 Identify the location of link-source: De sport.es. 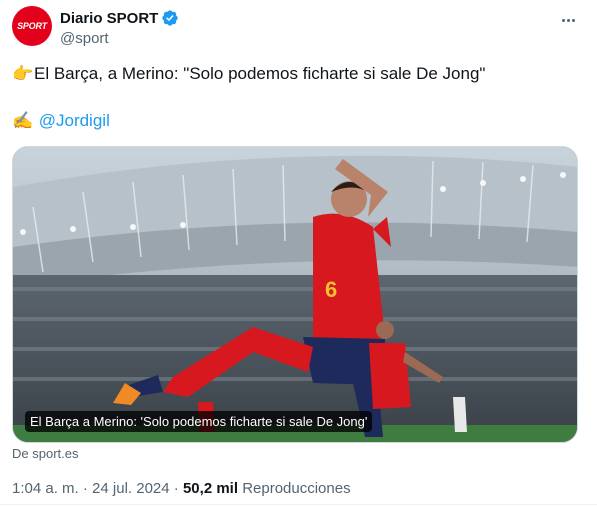
(45, 453).